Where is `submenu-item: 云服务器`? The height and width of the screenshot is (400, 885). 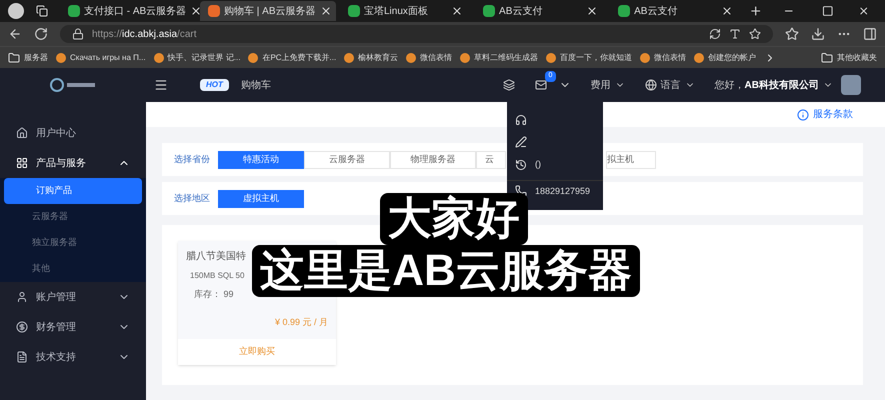
submenu-item: 云服务器 is located at coordinates (73, 217).